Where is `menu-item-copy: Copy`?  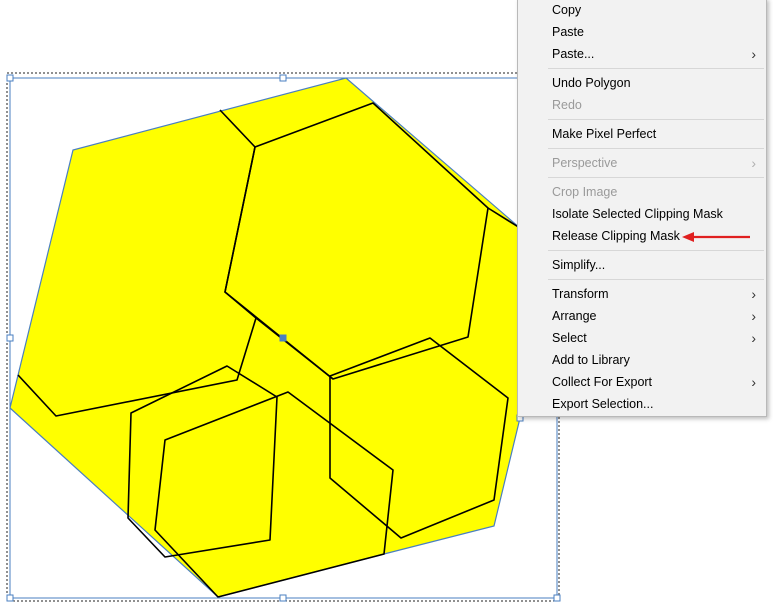
menu-item-copy: Copy is located at coordinates (642, 10).